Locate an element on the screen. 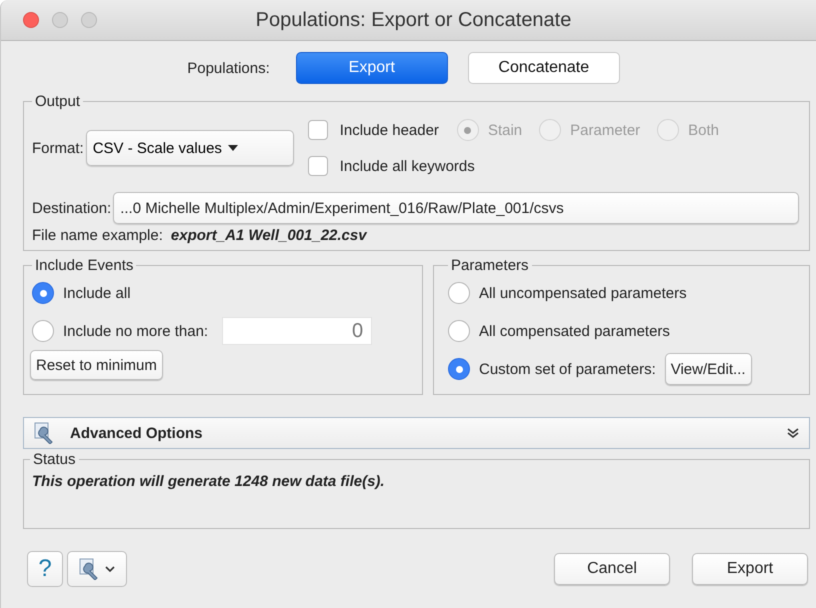 The image size is (816, 608). mode-button: Export is located at coordinates (372, 68).